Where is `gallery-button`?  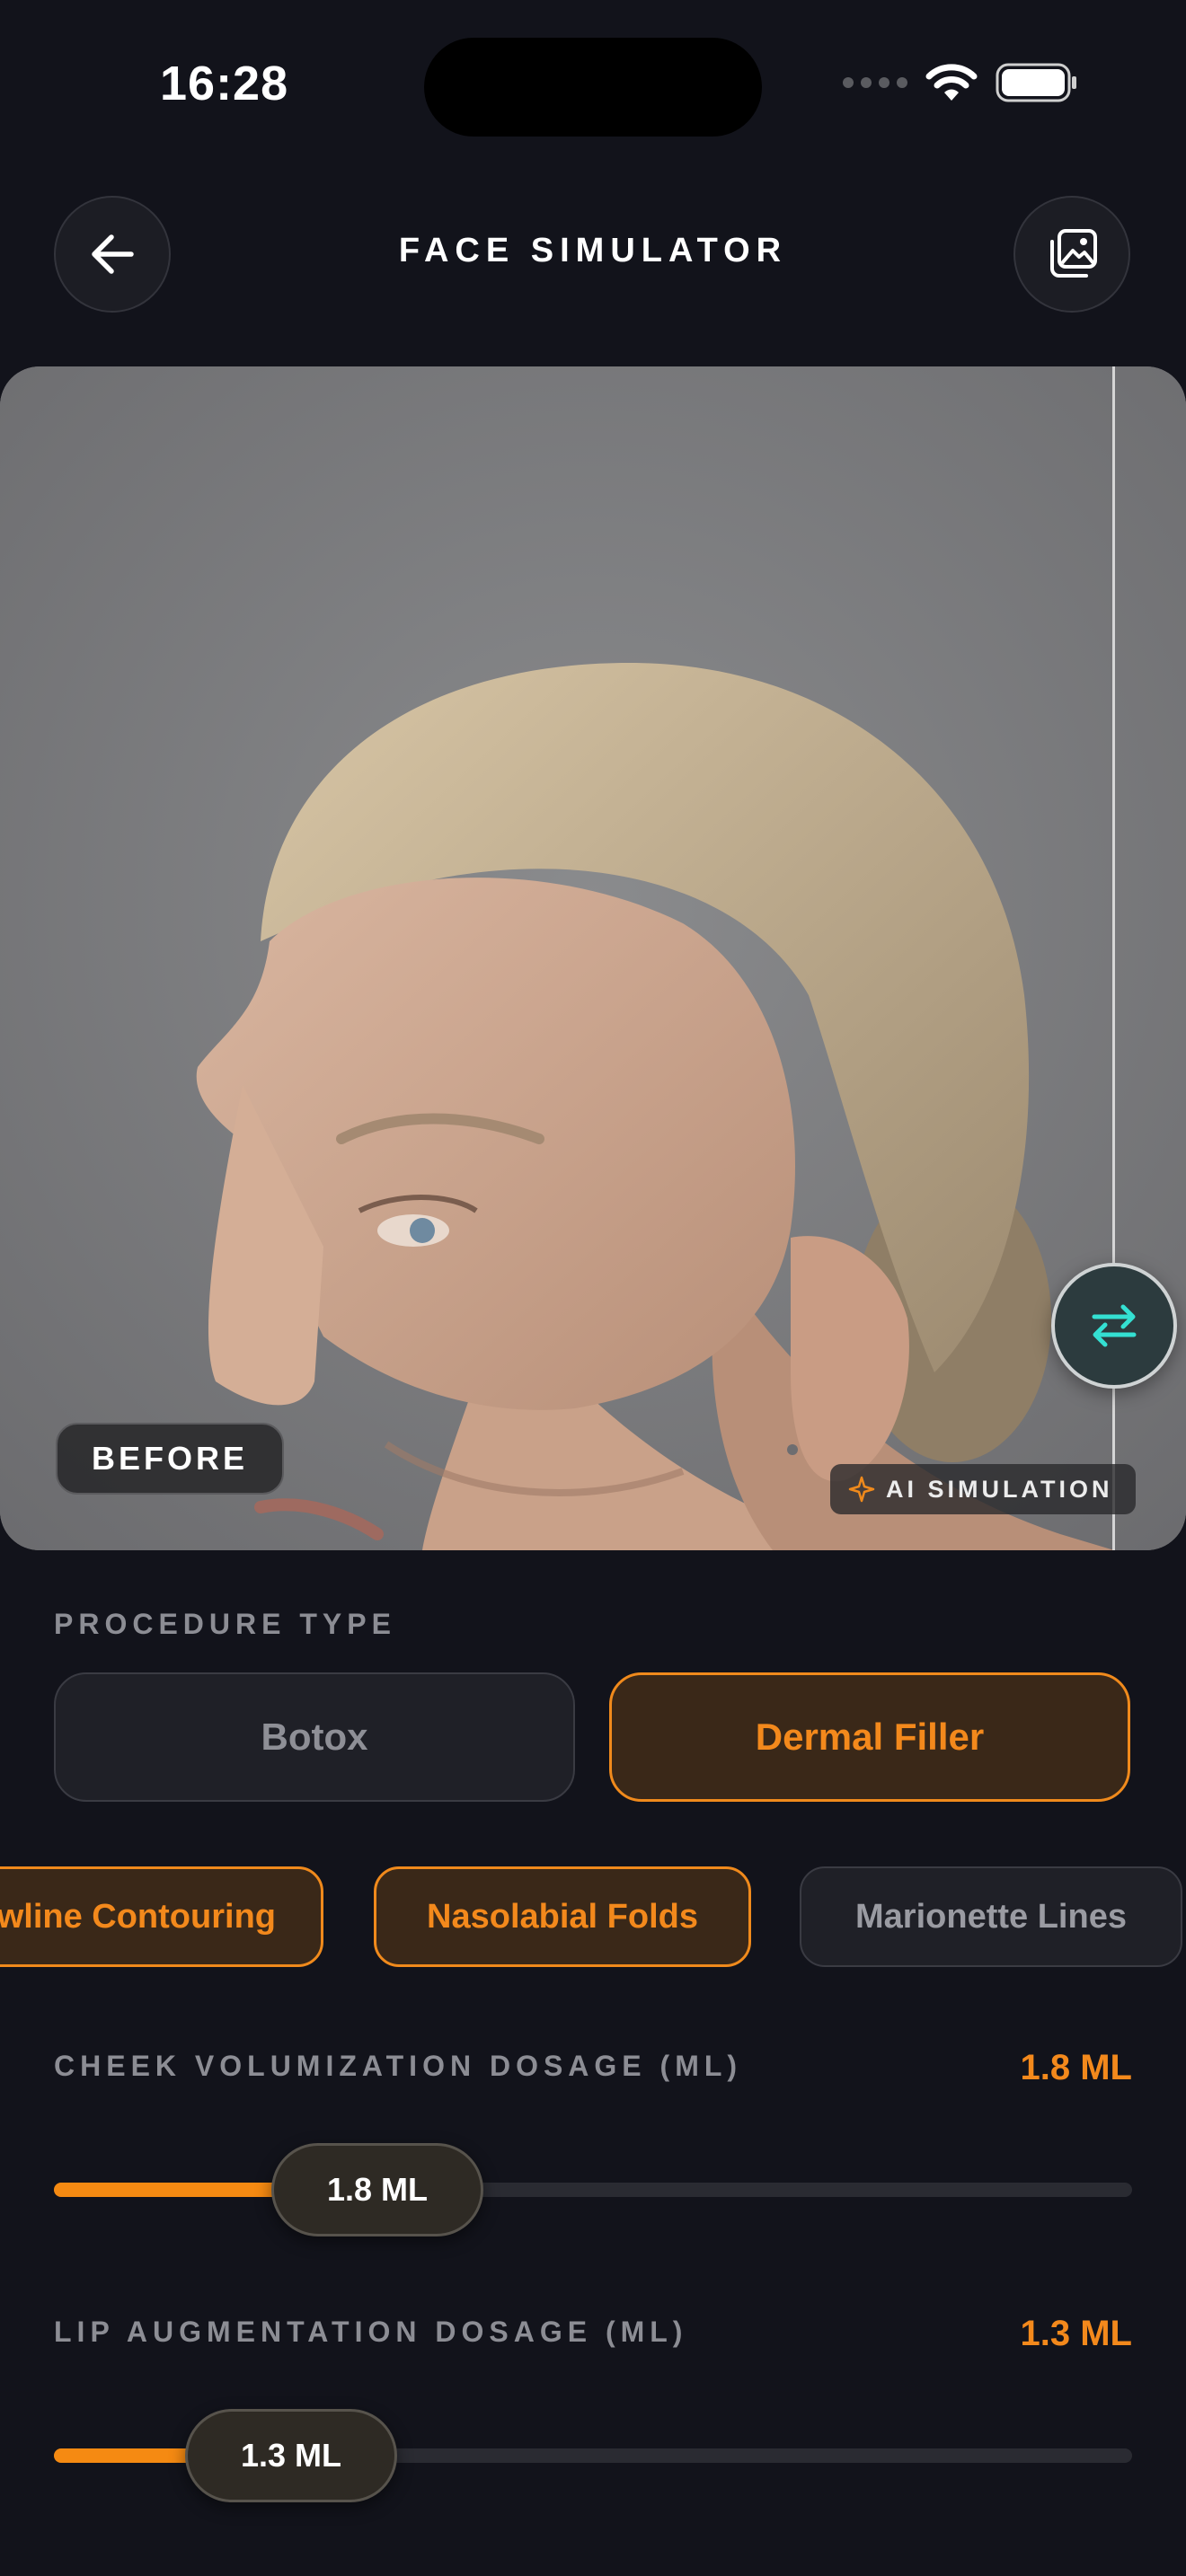
gallery-button is located at coordinates (1071, 254).